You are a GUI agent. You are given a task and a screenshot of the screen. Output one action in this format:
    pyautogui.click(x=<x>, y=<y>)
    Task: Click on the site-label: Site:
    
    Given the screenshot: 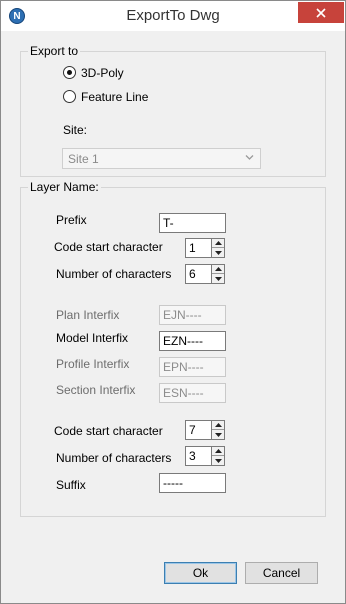 What is the action you would take?
    pyautogui.click(x=75, y=130)
    